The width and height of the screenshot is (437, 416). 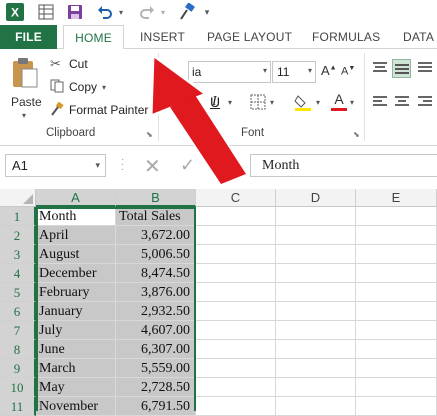 I want to click on tab-data: DATA, so click(x=418, y=37).